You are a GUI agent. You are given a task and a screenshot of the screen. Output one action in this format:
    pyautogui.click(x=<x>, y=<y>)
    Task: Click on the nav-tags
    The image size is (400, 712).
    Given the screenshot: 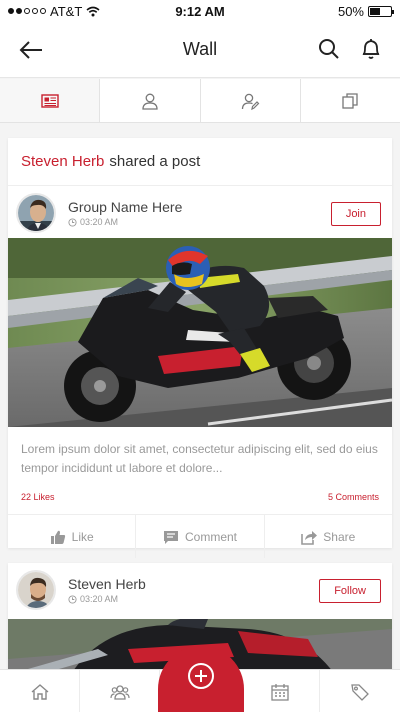 What is the action you would take?
    pyautogui.click(x=360, y=691)
    